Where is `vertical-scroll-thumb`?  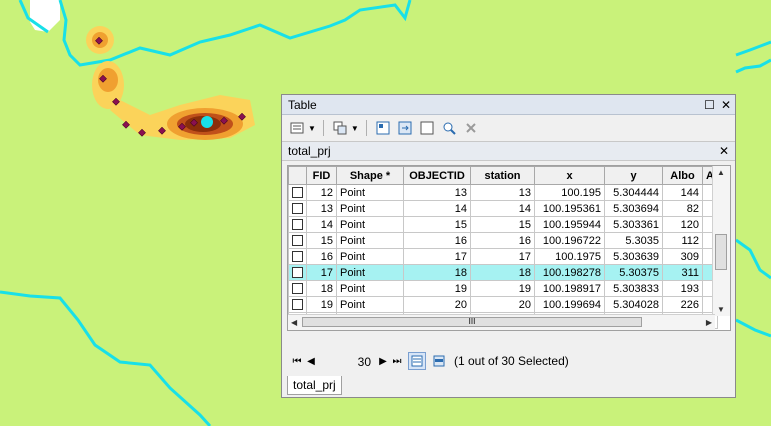
vertical-scroll-thumb is located at coordinates (721, 252).